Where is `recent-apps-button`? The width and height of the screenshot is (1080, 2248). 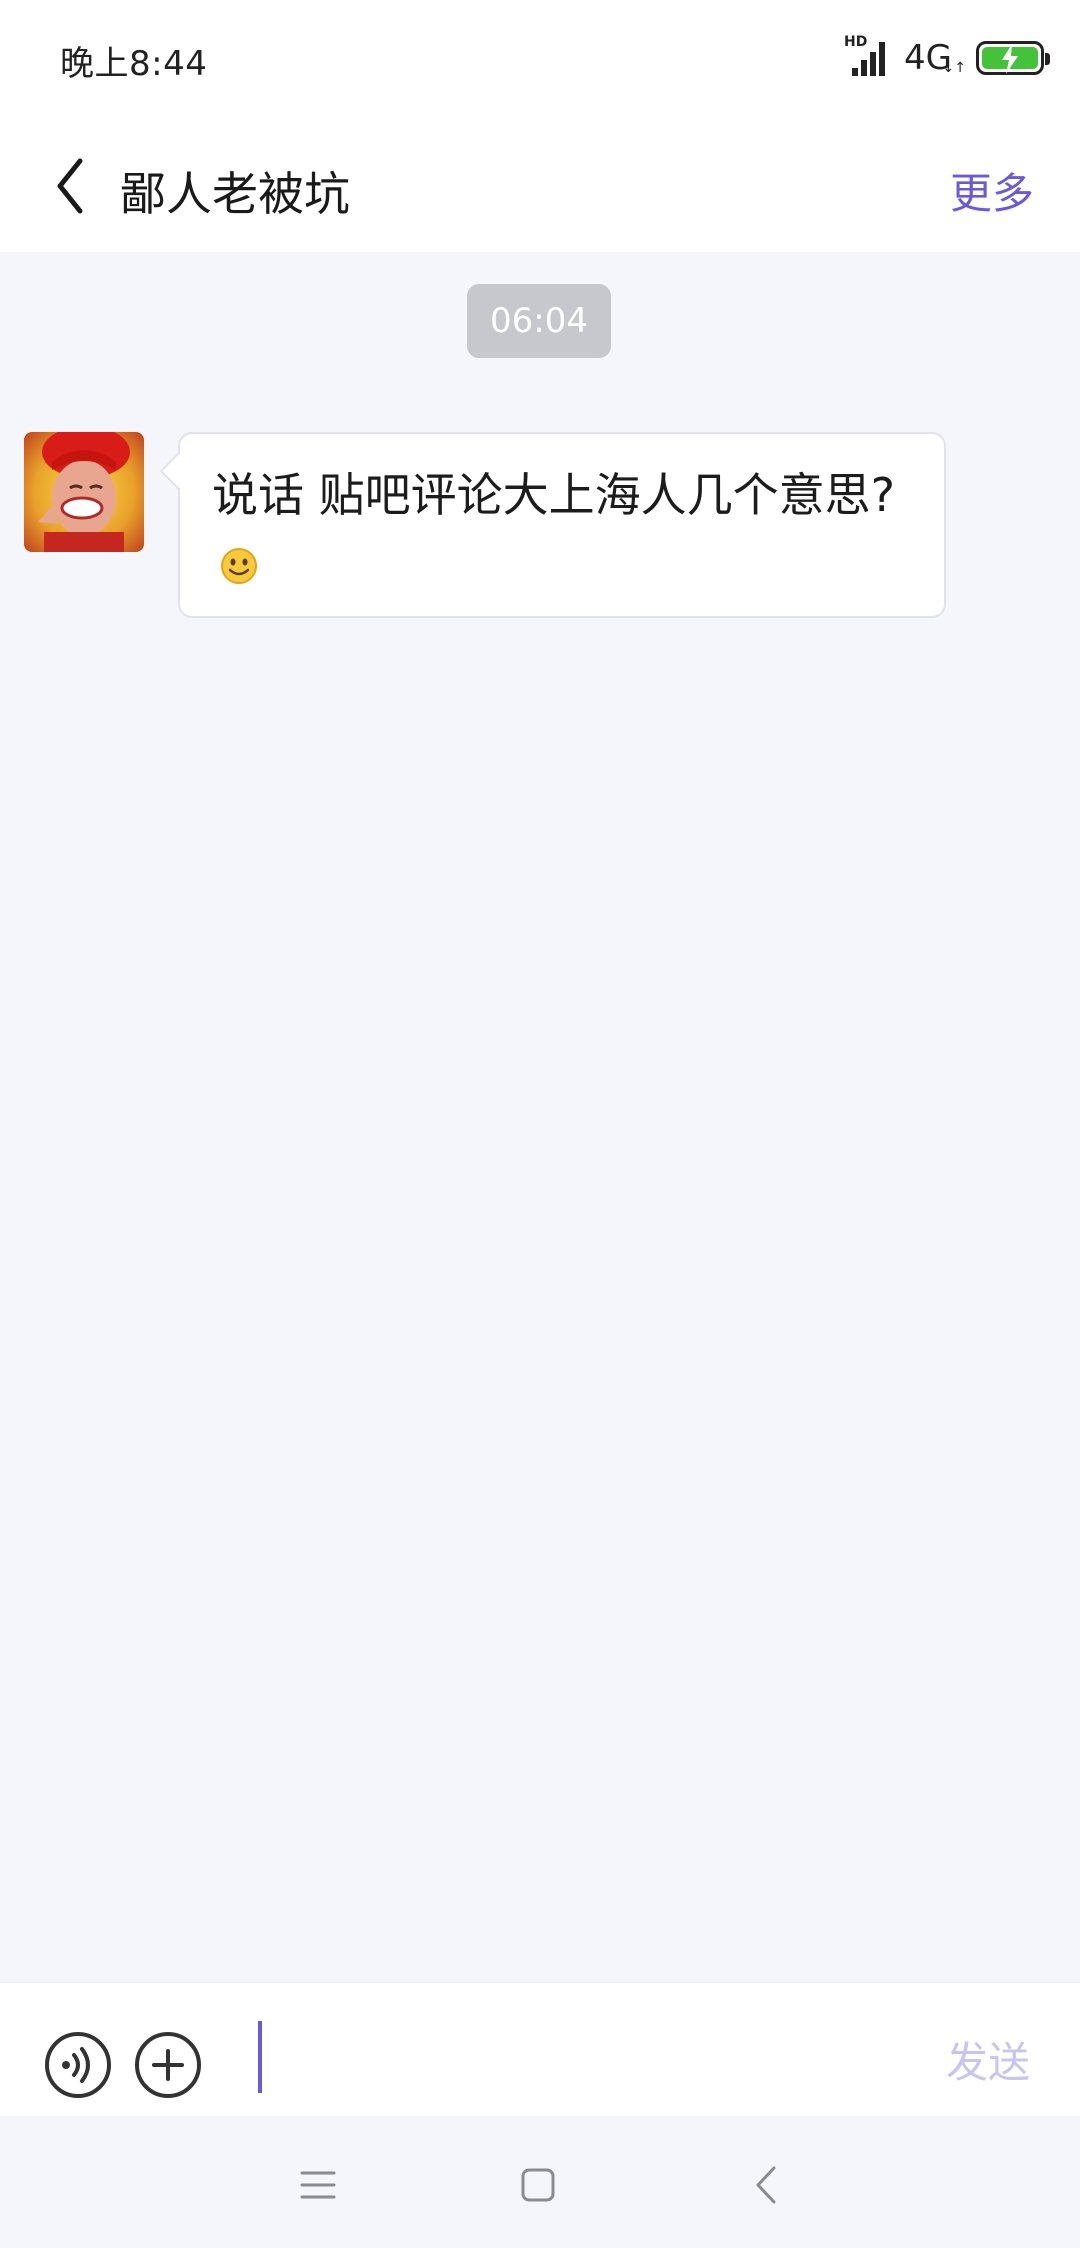 recent-apps-button is located at coordinates (318, 2185).